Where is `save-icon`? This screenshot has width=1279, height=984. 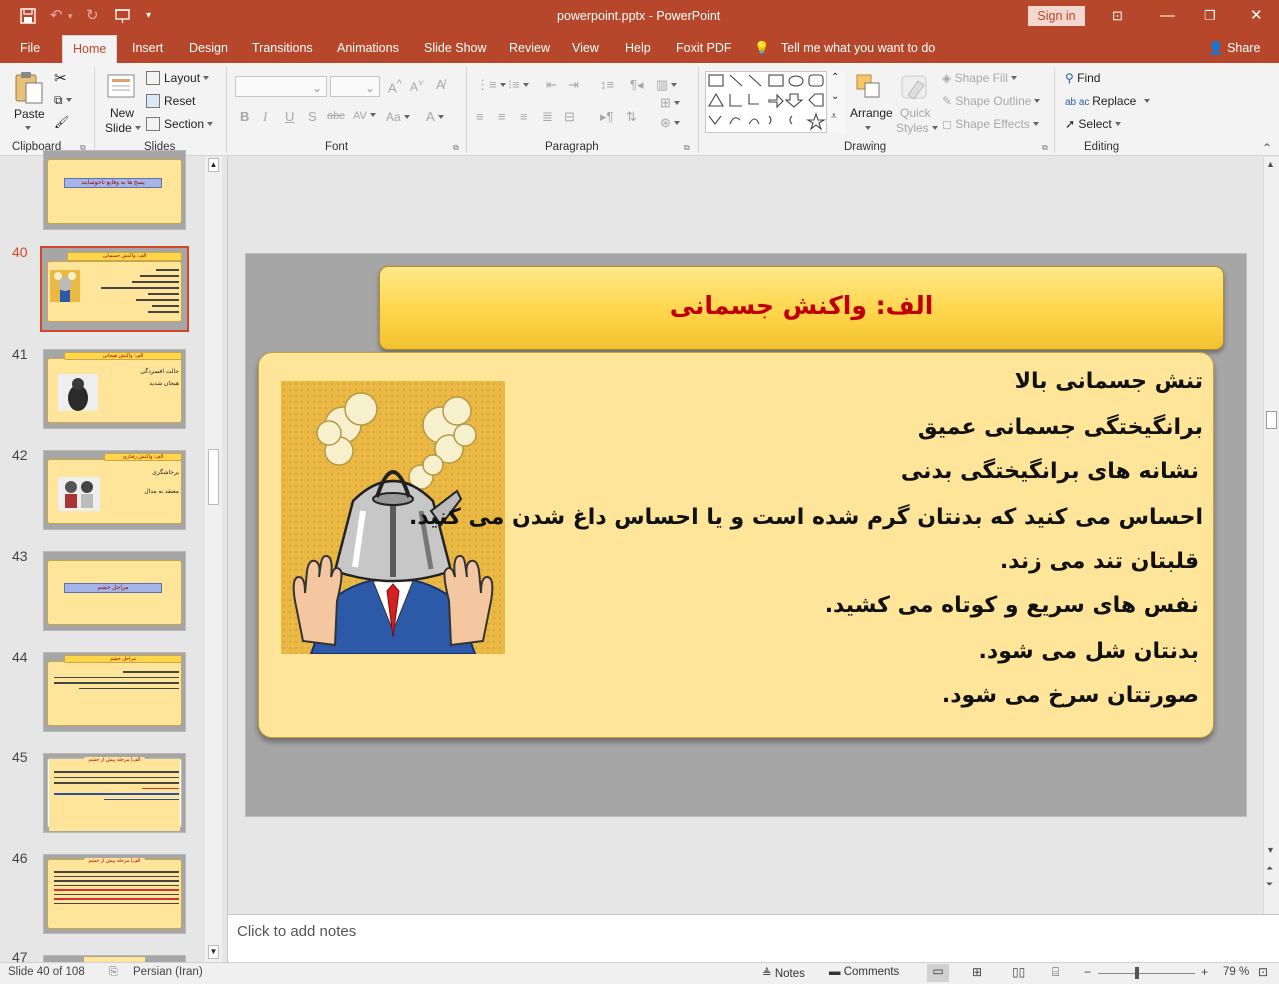
save-icon is located at coordinates (28, 18).